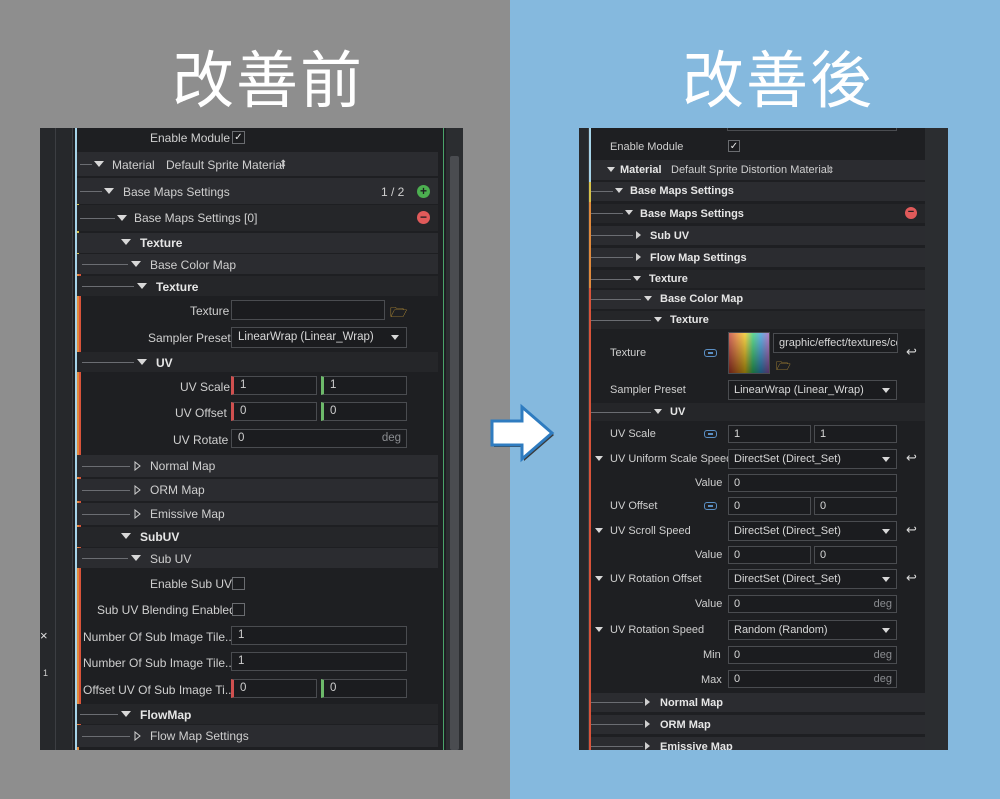 The image size is (1000, 799). Describe the element at coordinates (274, 688) in the screenshot. I see `offset-uv-x-field: 0` at that location.